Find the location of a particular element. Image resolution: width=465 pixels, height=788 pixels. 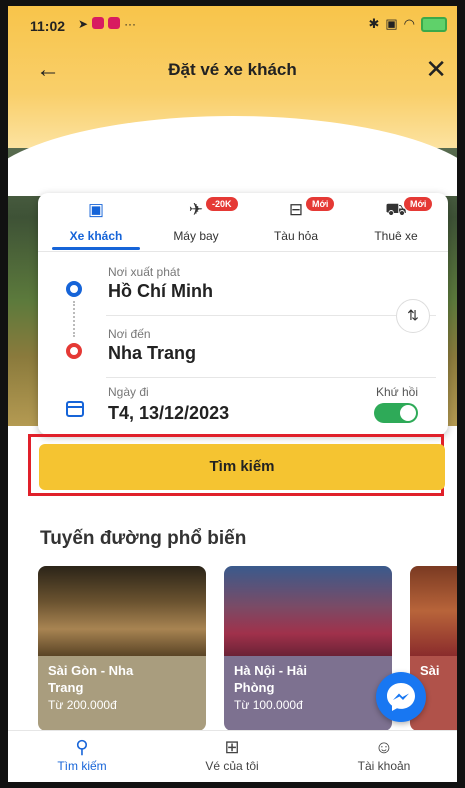

bottom-nav: ⚲ Tìm kiếm ⊞ Vé của tôi ☺ Tài khoản is located at coordinates (232, 756).